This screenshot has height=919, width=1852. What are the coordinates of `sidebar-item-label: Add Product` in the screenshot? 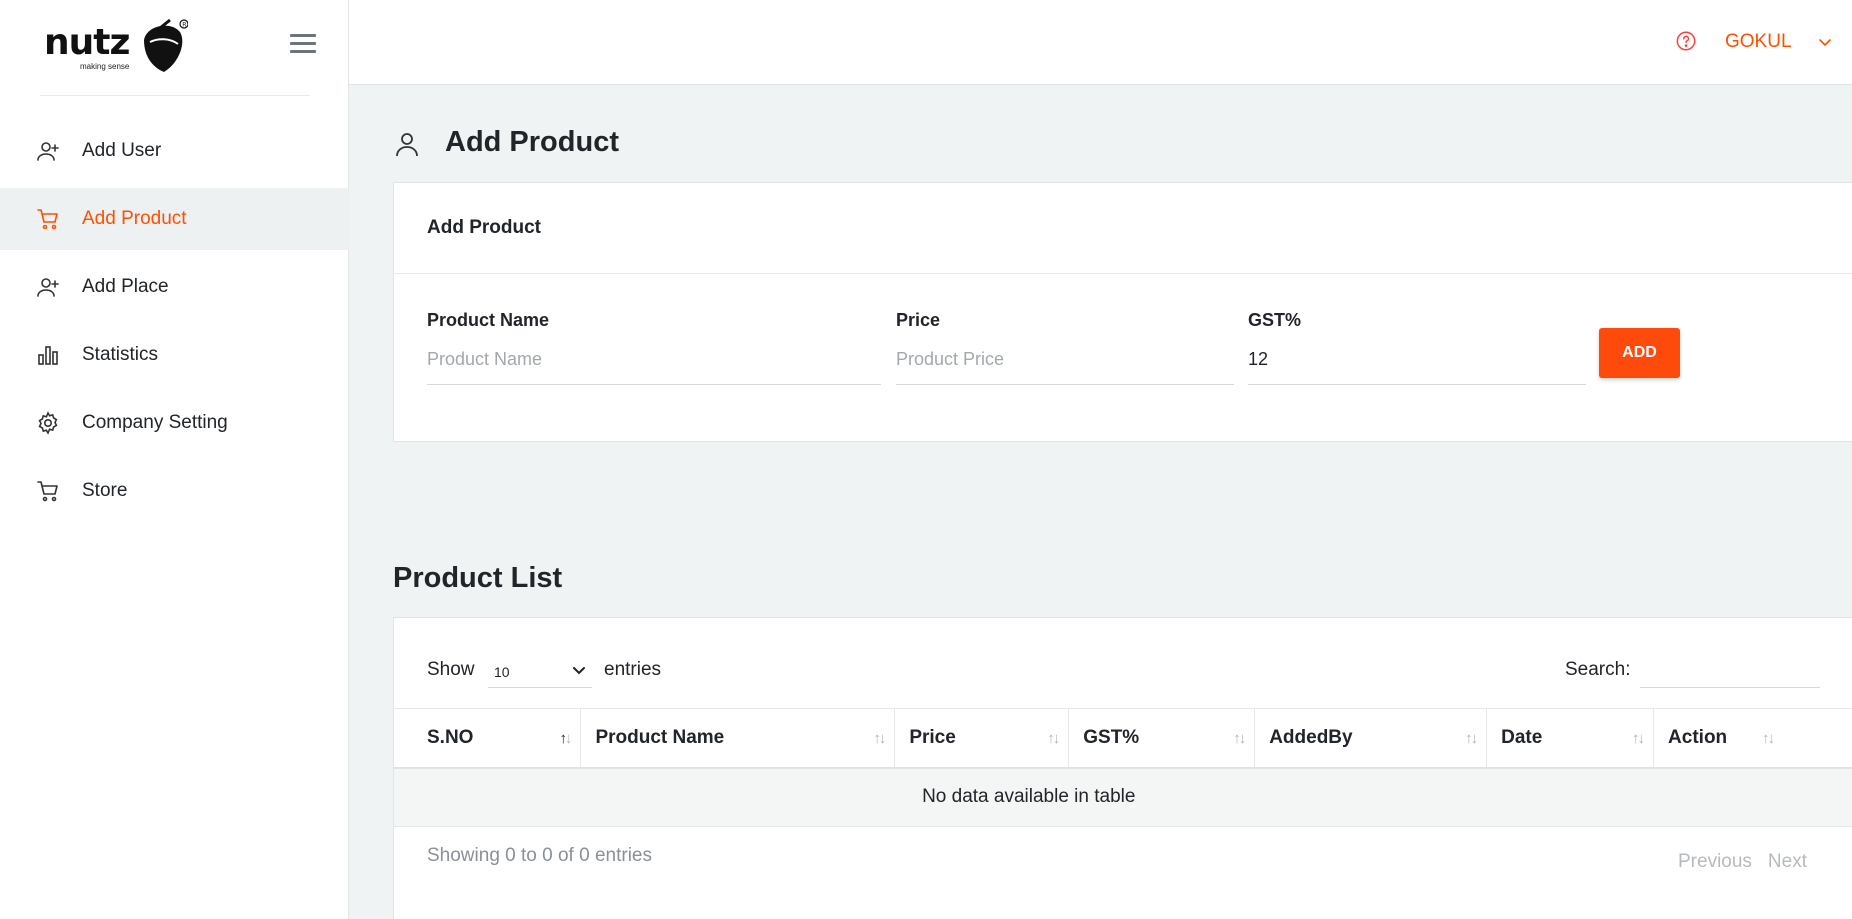 It's located at (134, 218).